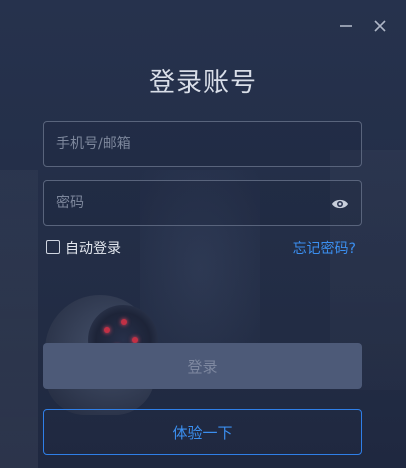 The height and width of the screenshot is (468, 406). I want to click on forgot-password-link: 忘记密码?, so click(324, 248).